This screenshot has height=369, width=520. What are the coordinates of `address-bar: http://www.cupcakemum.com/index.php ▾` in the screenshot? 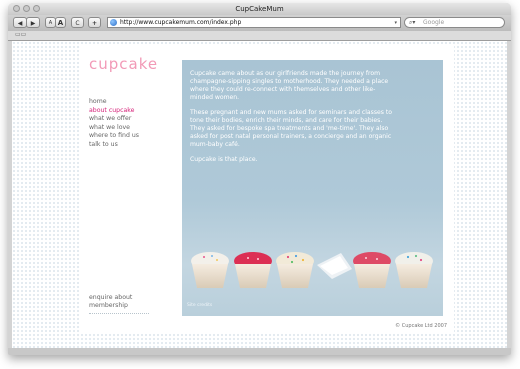 It's located at (254, 22).